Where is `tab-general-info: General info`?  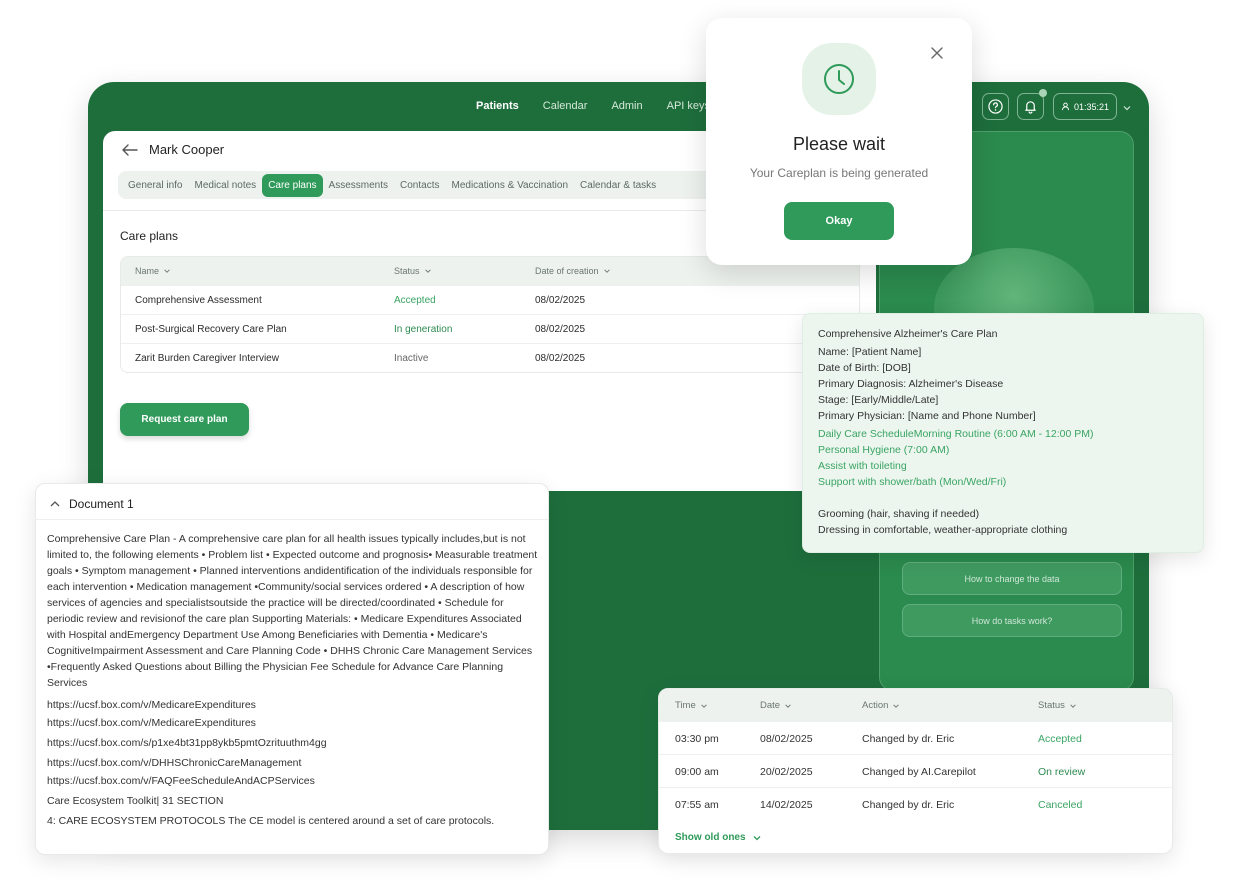
tab-general-info: General info is located at coordinates (155, 185).